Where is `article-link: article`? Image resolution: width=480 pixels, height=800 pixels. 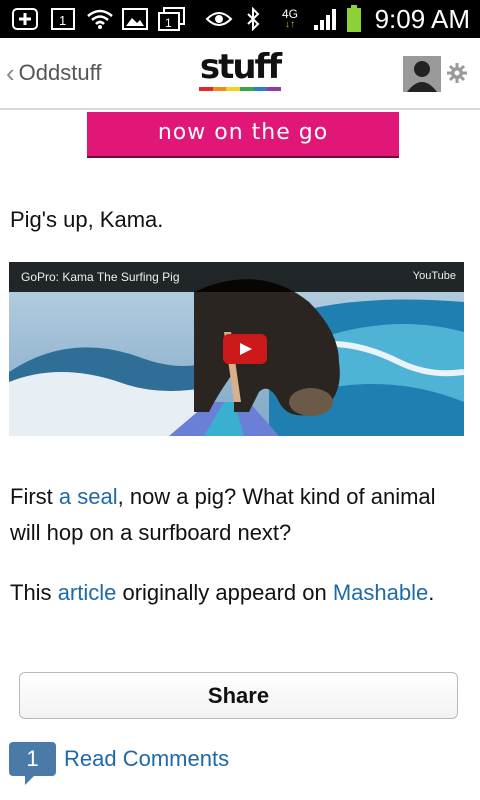 article-link: article is located at coordinates (87, 592).